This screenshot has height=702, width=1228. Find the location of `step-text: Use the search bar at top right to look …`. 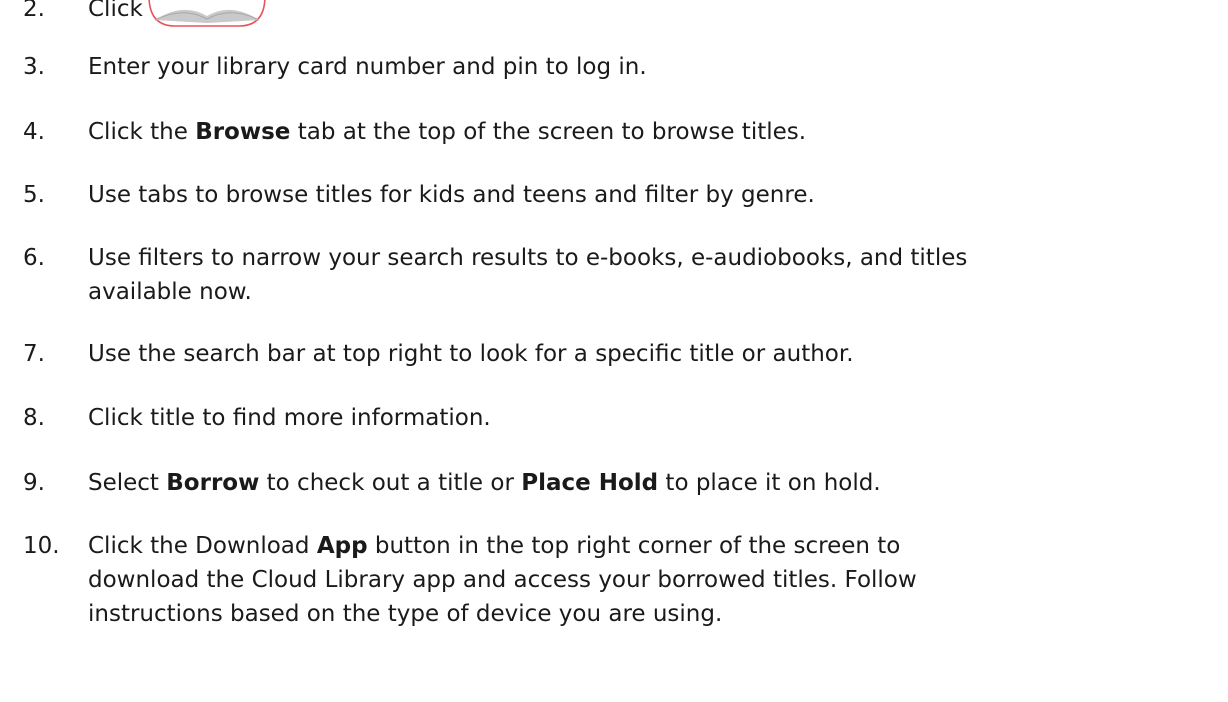

step-text: Use the search bar at top right to look … is located at coordinates (471, 354).